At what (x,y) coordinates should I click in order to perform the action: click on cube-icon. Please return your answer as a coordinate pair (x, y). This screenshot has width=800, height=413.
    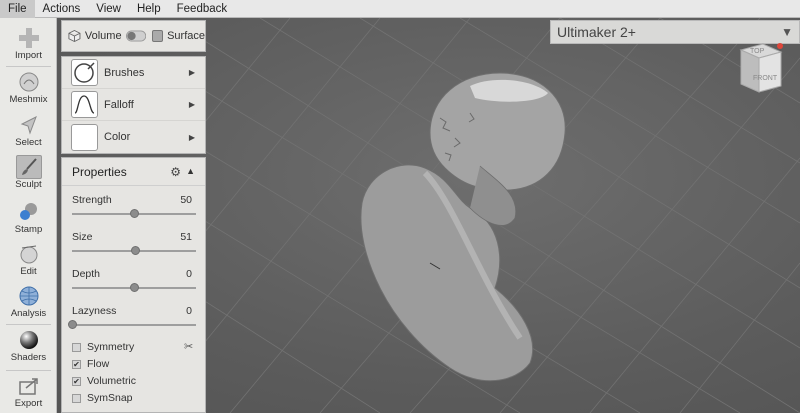
    Looking at the image, I should click on (74, 36).